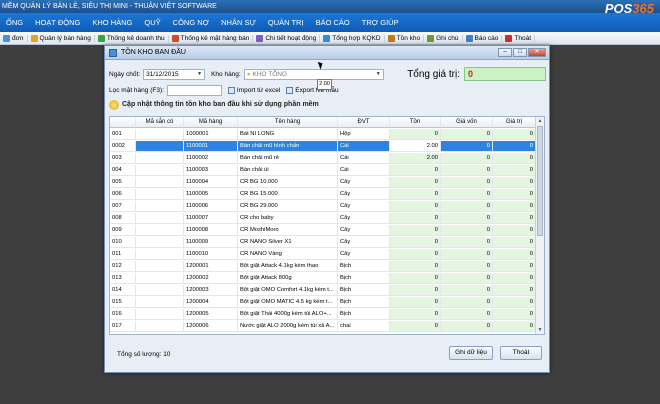  What do you see at coordinates (174, 74) in the screenshot?
I see `date-picker: 31/12/2015 ▼` at bounding box center [174, 74].